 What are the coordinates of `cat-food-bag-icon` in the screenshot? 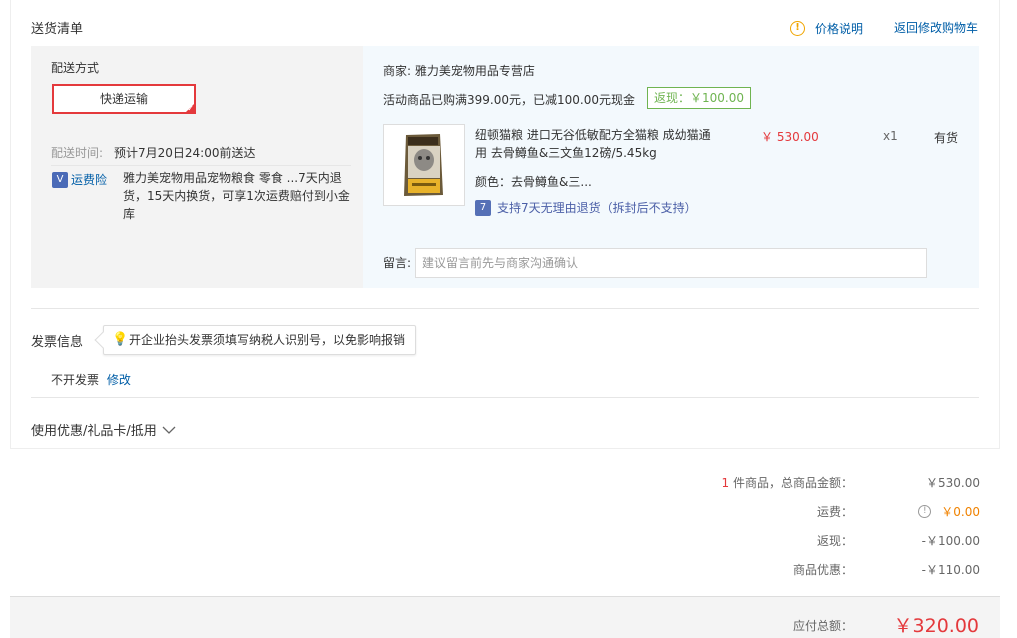 It's located at (423, 165).